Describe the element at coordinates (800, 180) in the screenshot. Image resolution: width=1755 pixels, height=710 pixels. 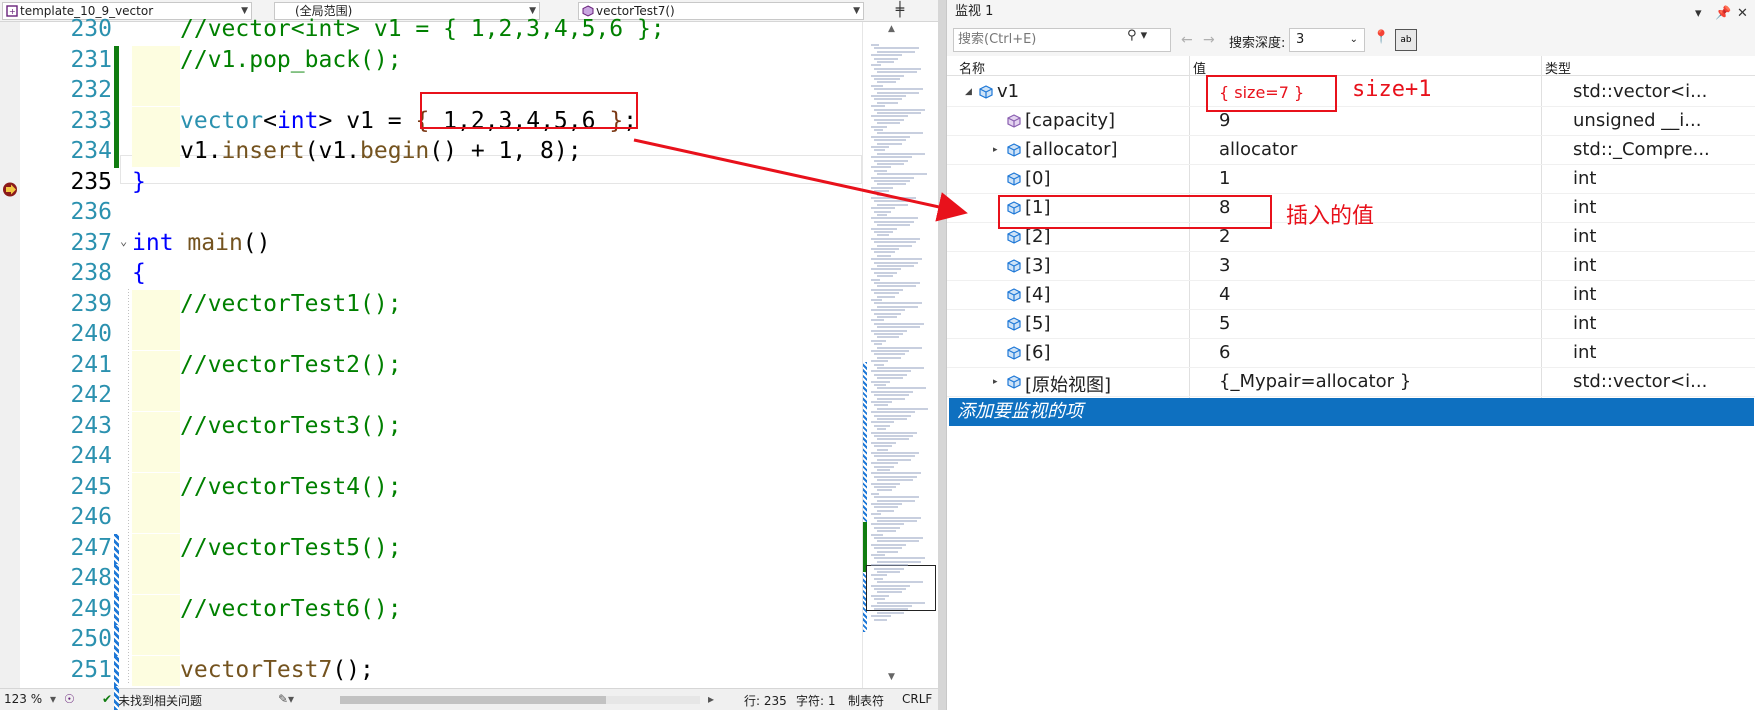
I see `annotation-arrow` at that location.